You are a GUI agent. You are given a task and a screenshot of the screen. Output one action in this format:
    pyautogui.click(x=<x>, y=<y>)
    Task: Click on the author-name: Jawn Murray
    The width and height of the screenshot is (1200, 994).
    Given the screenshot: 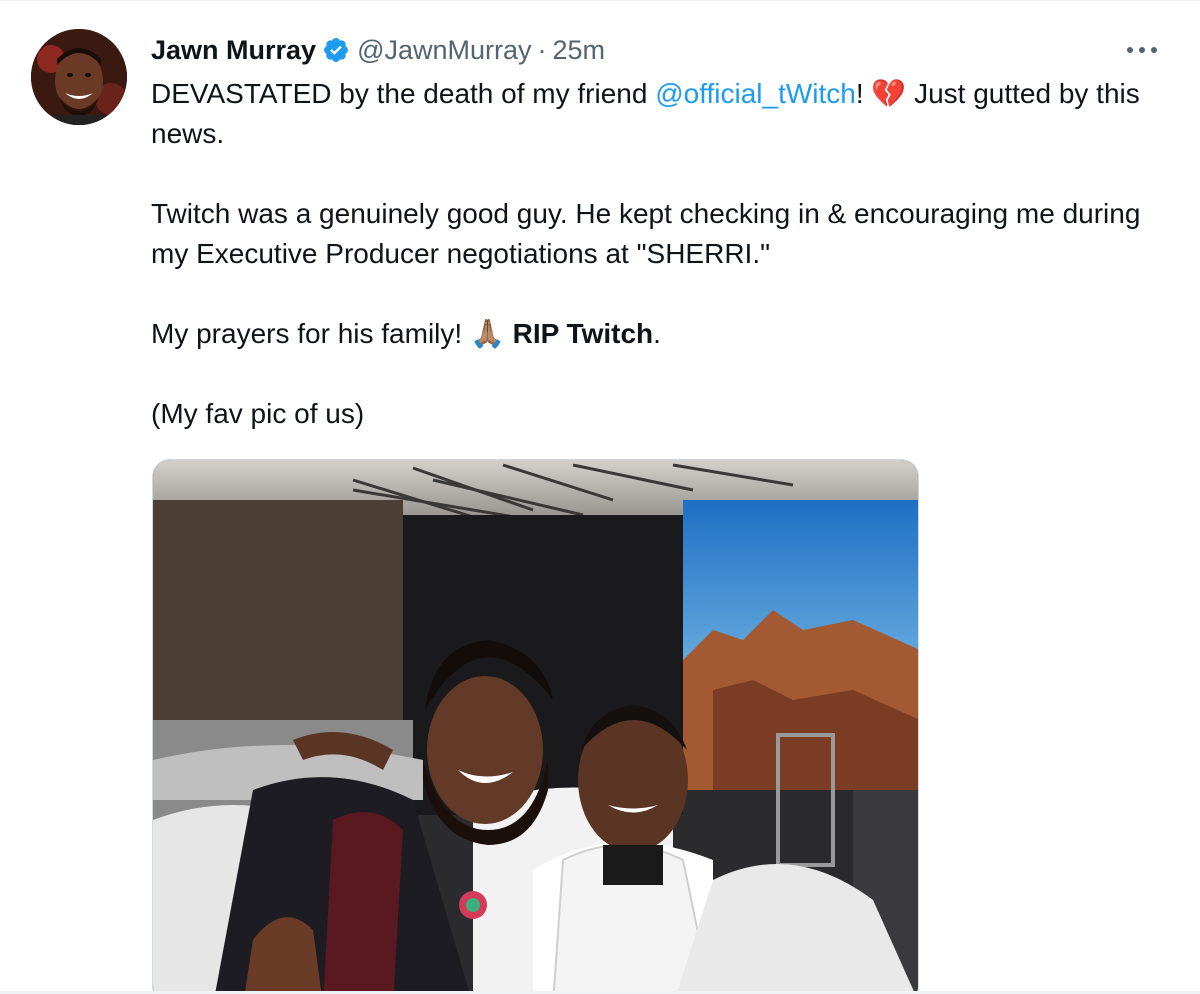 What is the action you would take?
    pyautogui.click(x=233, y=50)
    